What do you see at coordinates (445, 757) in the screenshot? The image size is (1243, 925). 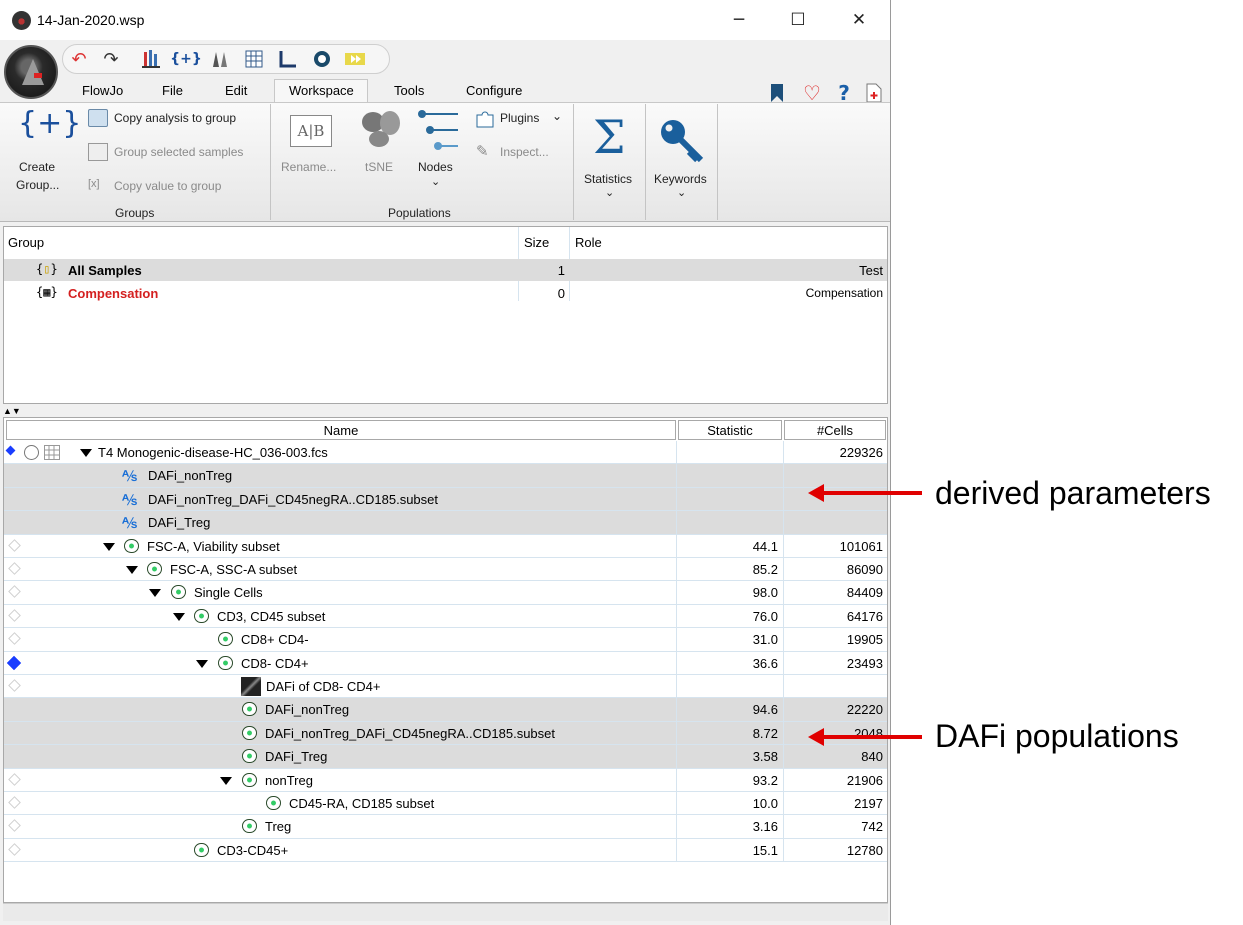 I see `dafi-population-row: DAFi_Treg 3.58 840` at bounding box center [445, 757].